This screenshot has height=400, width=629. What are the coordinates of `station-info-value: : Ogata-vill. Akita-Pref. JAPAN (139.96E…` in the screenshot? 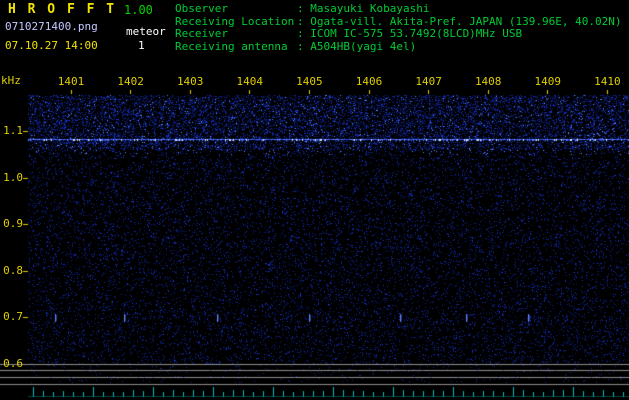 It's located at (459, 21).